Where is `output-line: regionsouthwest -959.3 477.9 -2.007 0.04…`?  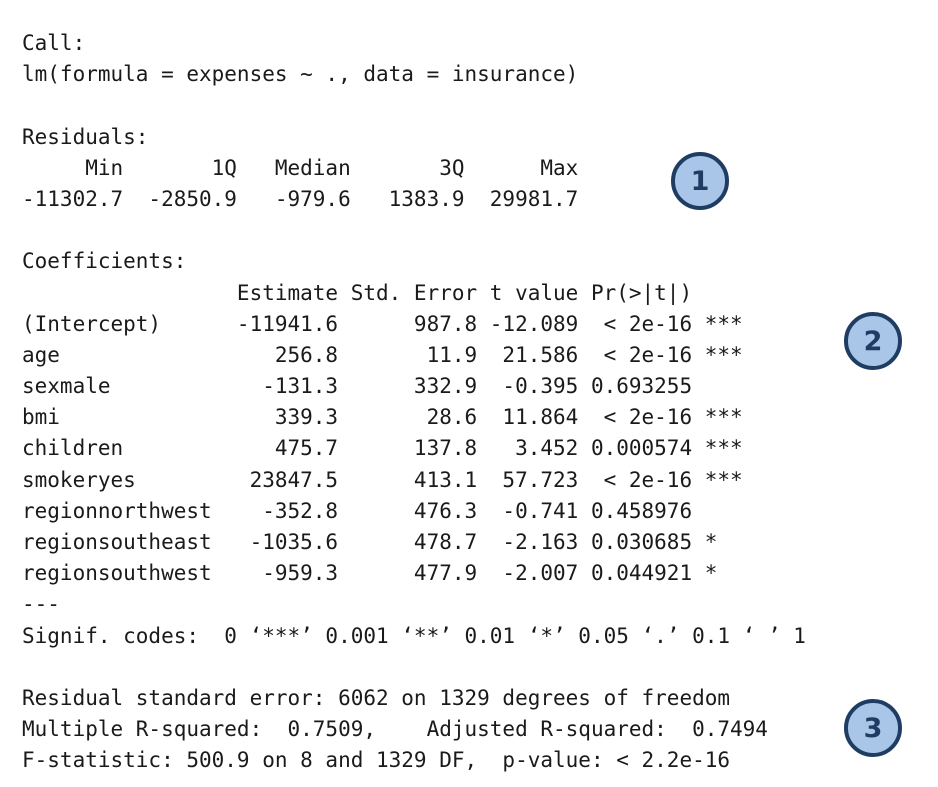
output-line: regionsouthwest -959.3 477.9 -2.007 0.04… is located at coordinates (382, 573).